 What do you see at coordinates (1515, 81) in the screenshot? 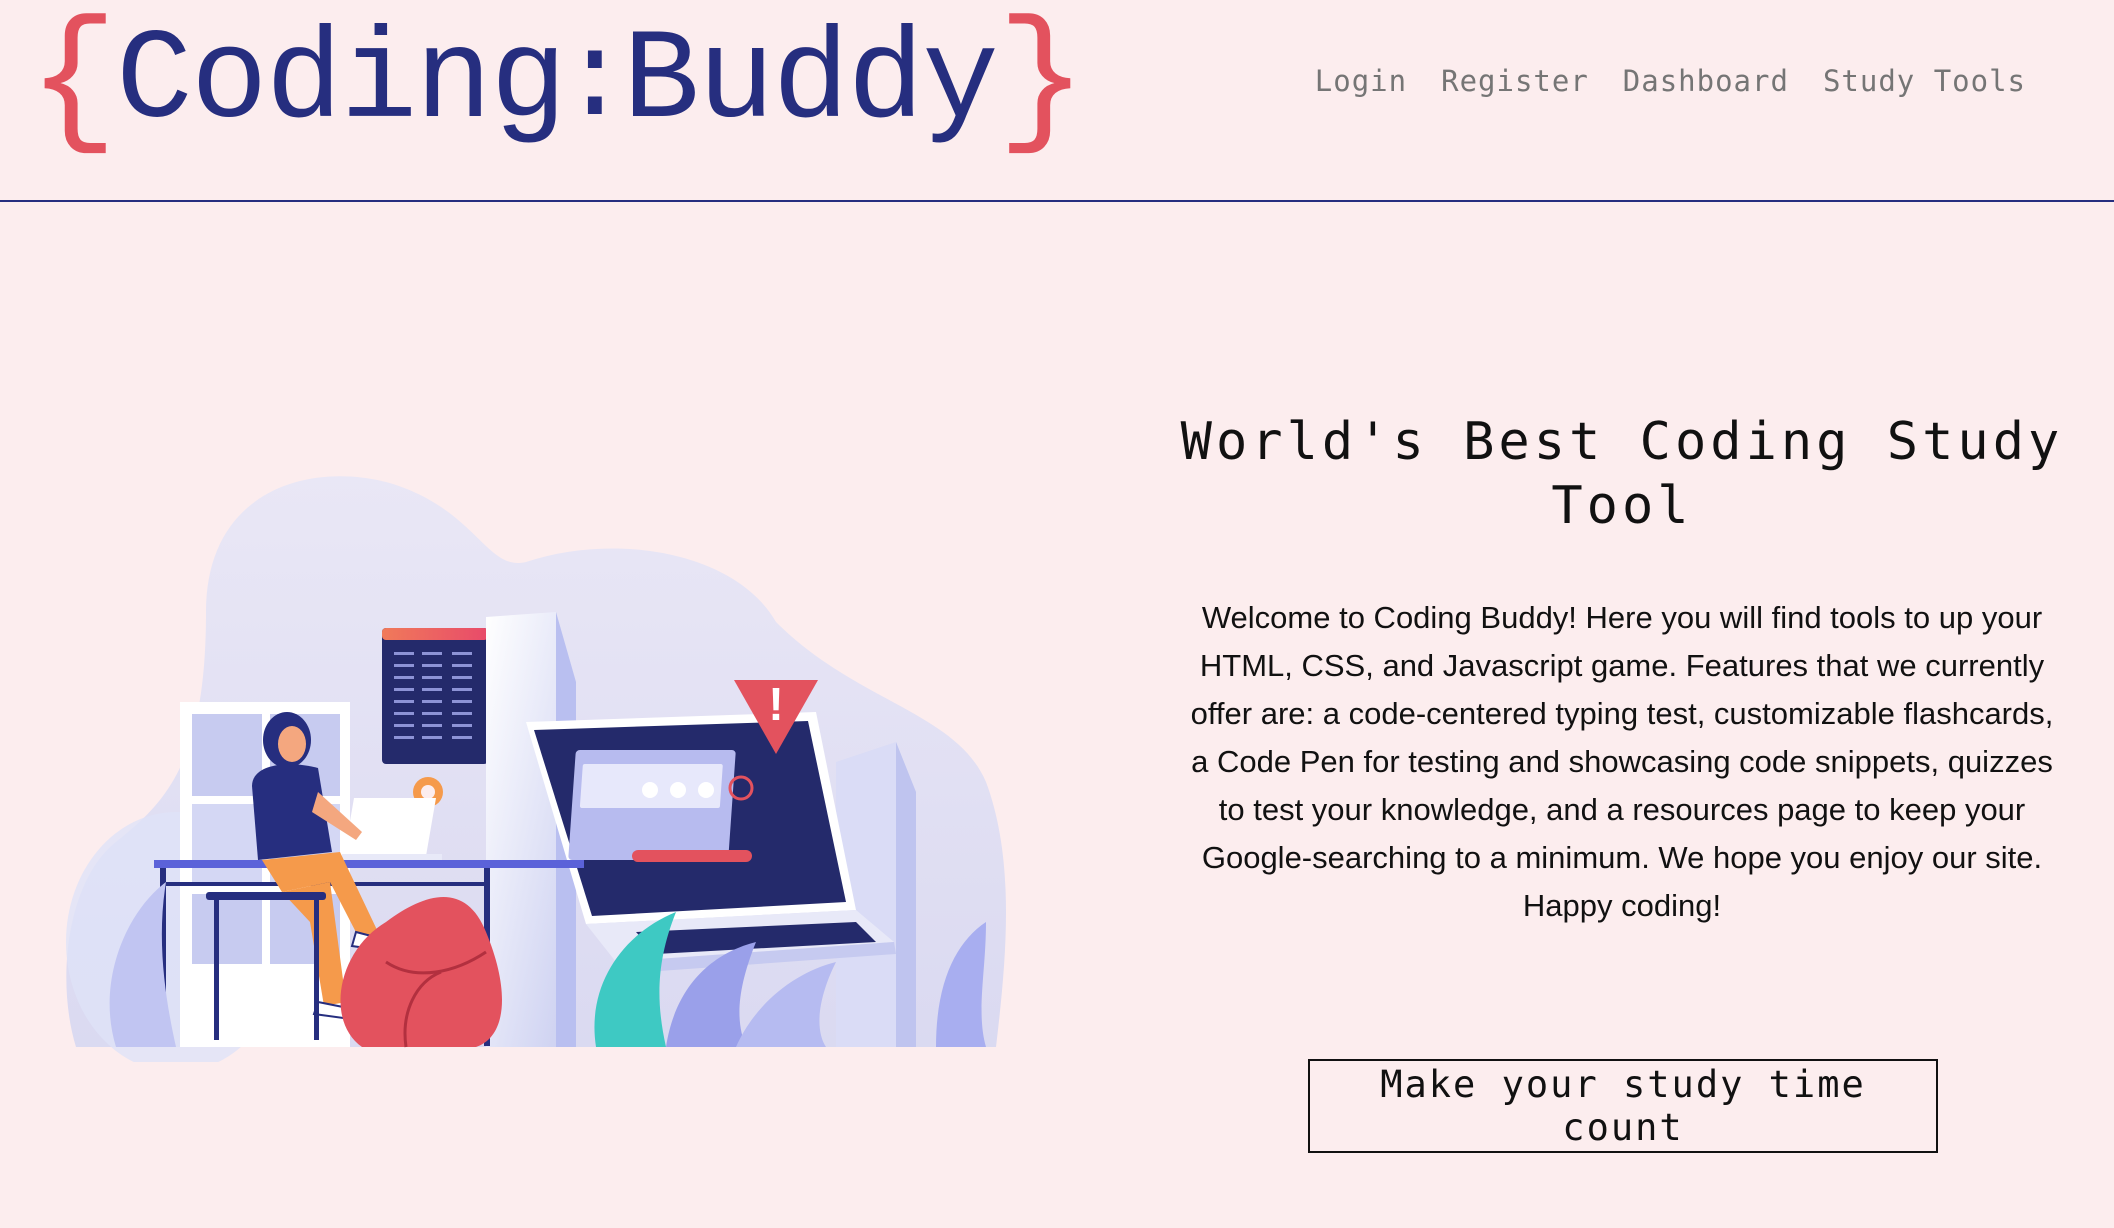
I see `nav-link-register: Register` at bounding box center [1515, 81].